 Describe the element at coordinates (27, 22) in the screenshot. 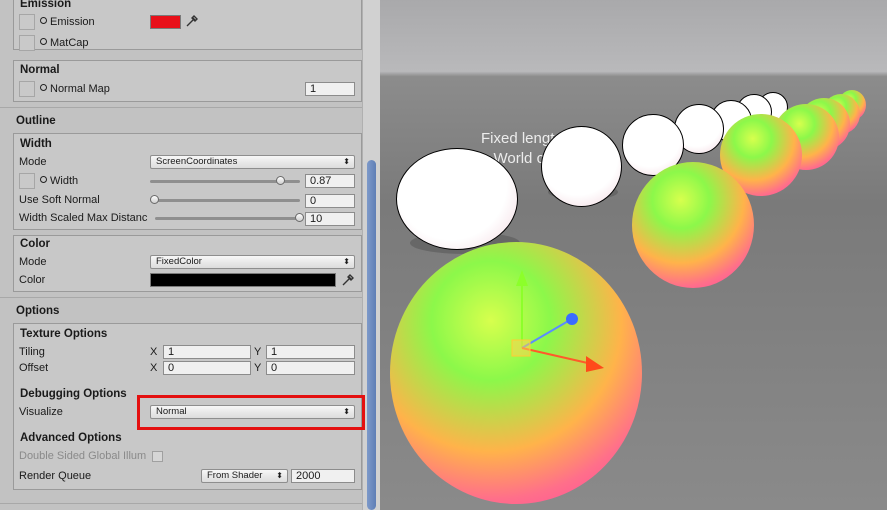

I see `emission-texture-slot` at that location.